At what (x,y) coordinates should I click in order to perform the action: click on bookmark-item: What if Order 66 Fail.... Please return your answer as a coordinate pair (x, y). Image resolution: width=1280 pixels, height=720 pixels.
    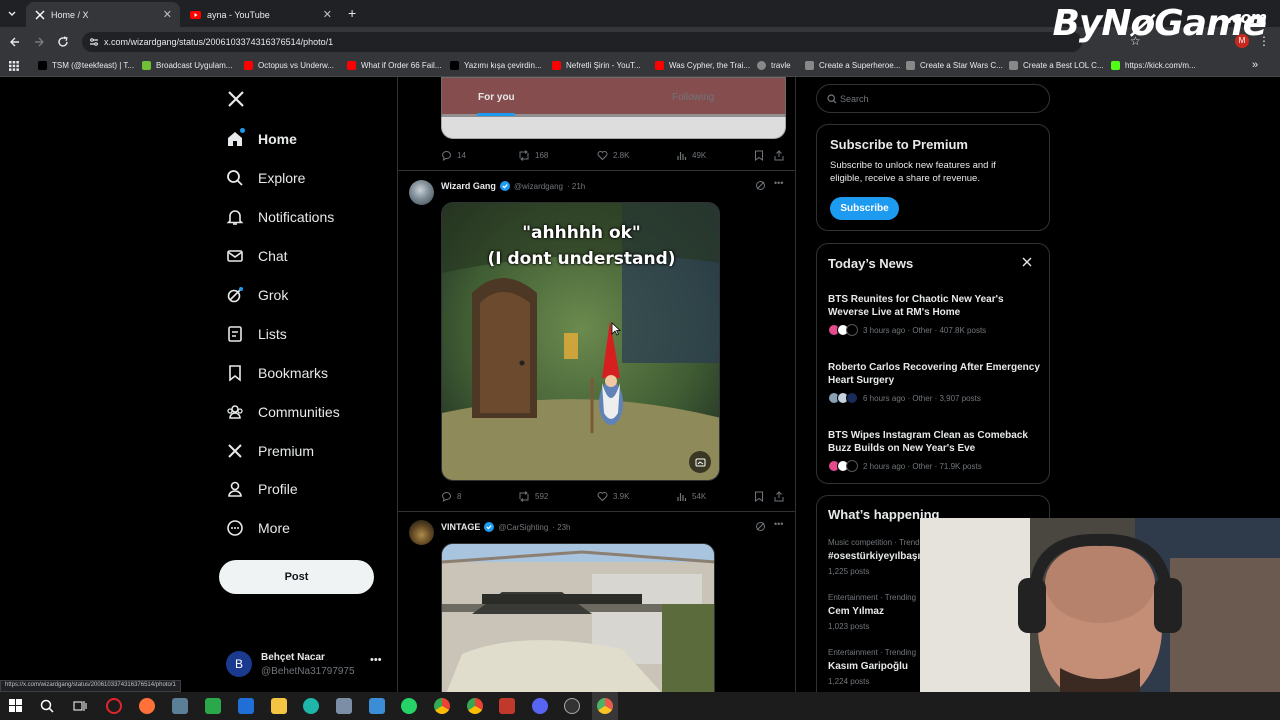
    Looking at the image, I should click on (394, 65).